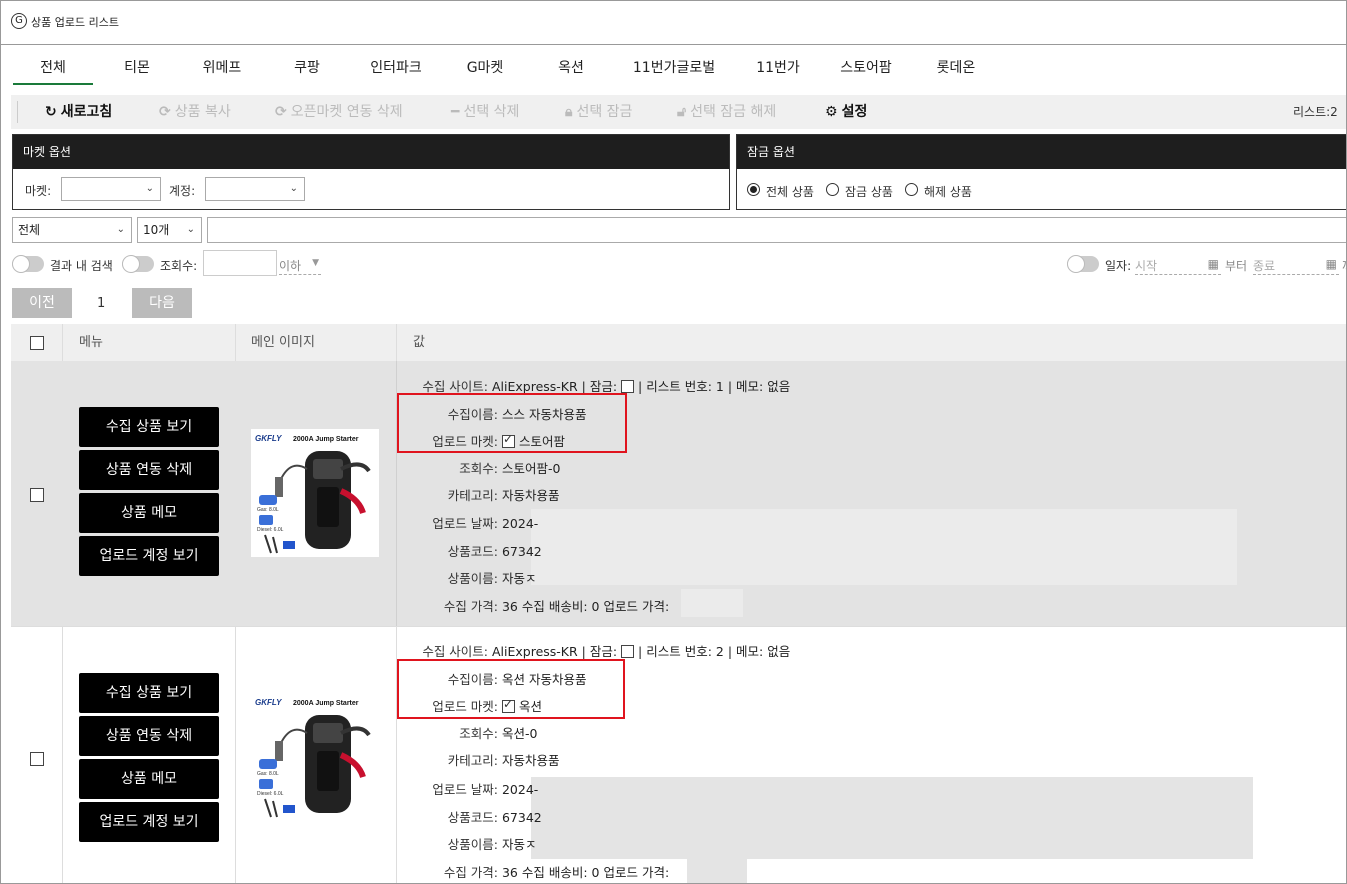 This screenshot has height=884, width=1347. I want to click on views-value: 옥션-0, so click(519, 733).